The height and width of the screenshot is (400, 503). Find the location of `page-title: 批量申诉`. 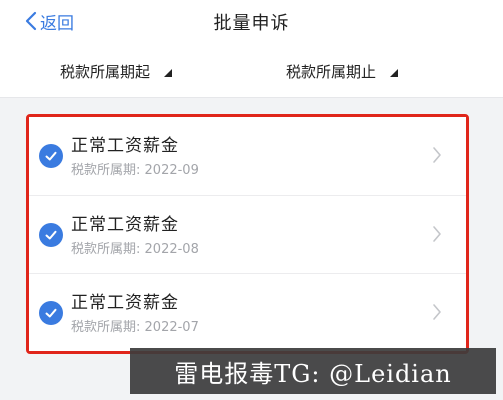

page-title: 批量申诉 is located at coordinates (251, 23).